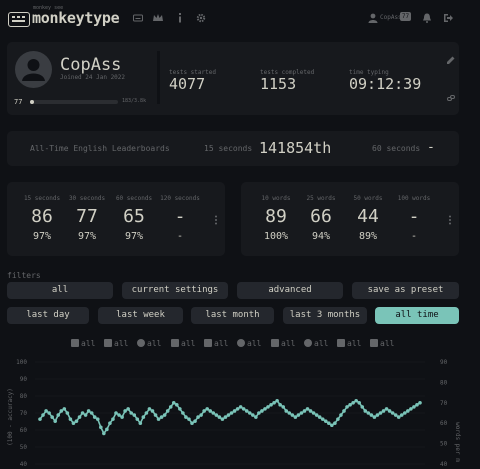 This screenshot has height=469, width=480. What do you see at coordinates (349, 343) in the screenshot?
I see `filter-chip-gamepad: all` at bounding box center [349, 343].